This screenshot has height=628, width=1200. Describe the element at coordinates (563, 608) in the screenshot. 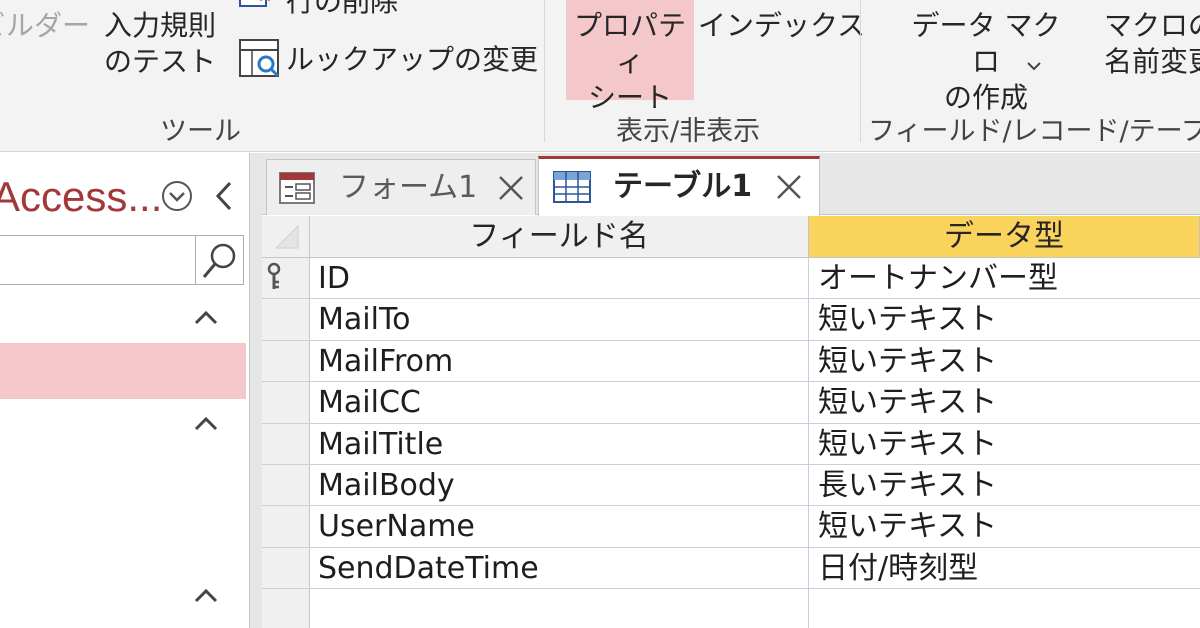

I see `field-name-cell` at that location.